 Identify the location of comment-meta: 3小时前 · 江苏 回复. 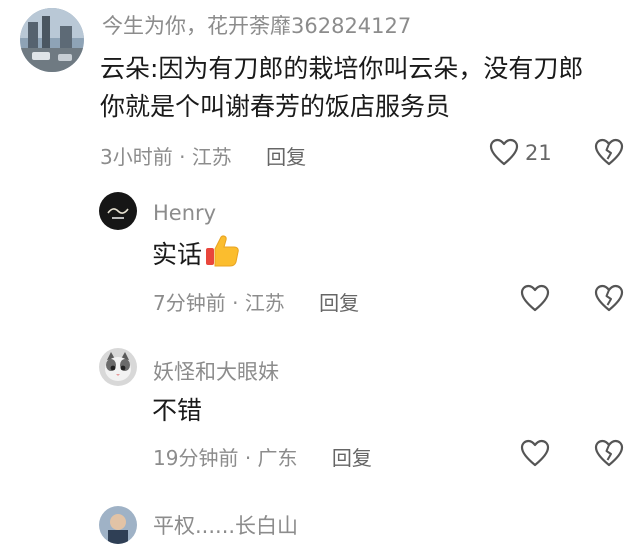
(203, 155).